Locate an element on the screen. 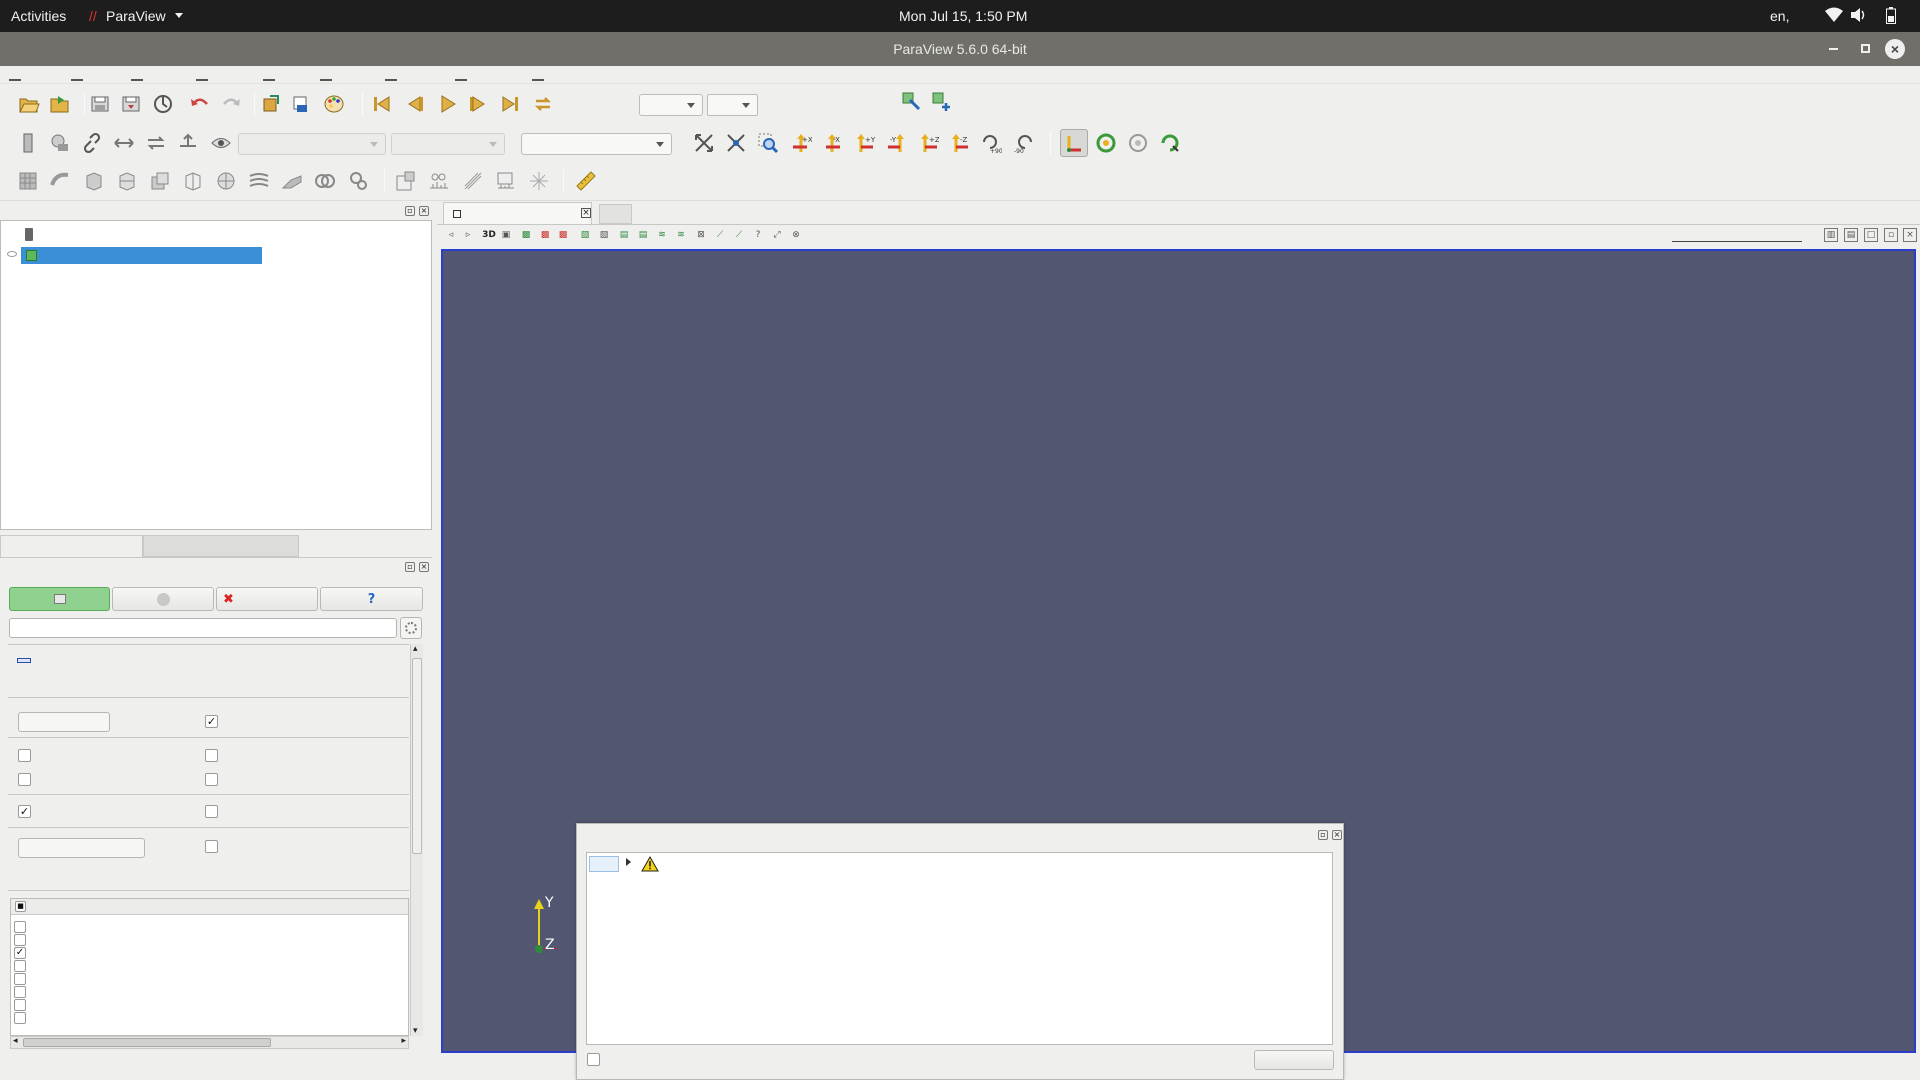  scroll-left-icon: ◂ is located at coordinates (15, 1041).